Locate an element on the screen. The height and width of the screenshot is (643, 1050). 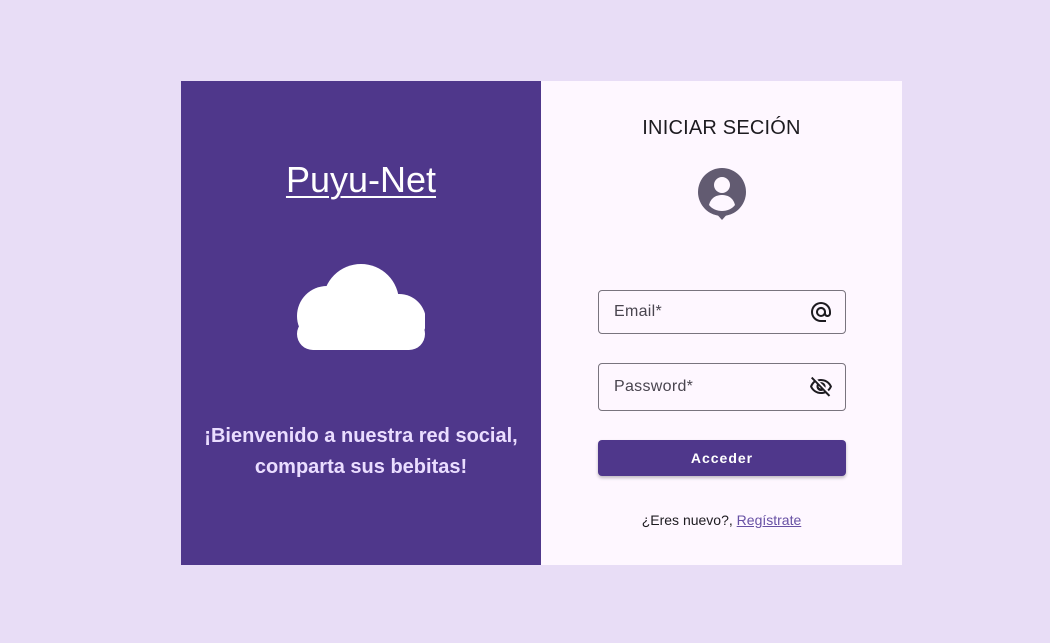
password-field is located at coordinates (722, 387).